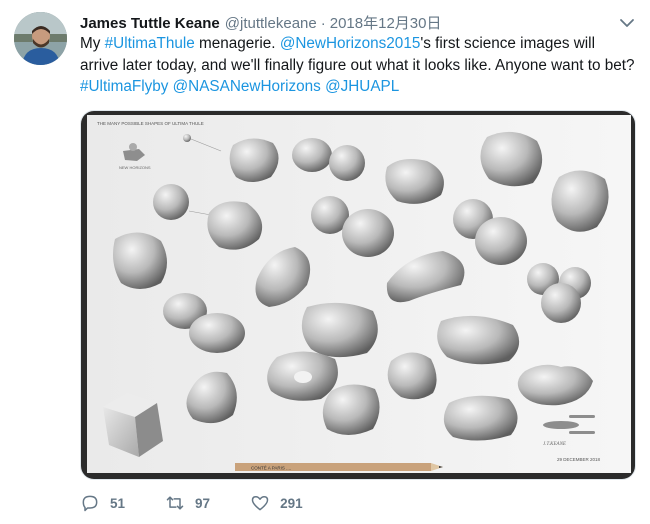 The height and width of the screenshot is (524, 650). What do you see at coordinates (339, 330) in the screenshot?
I see `shape-o` at bounding box center [339, 330].